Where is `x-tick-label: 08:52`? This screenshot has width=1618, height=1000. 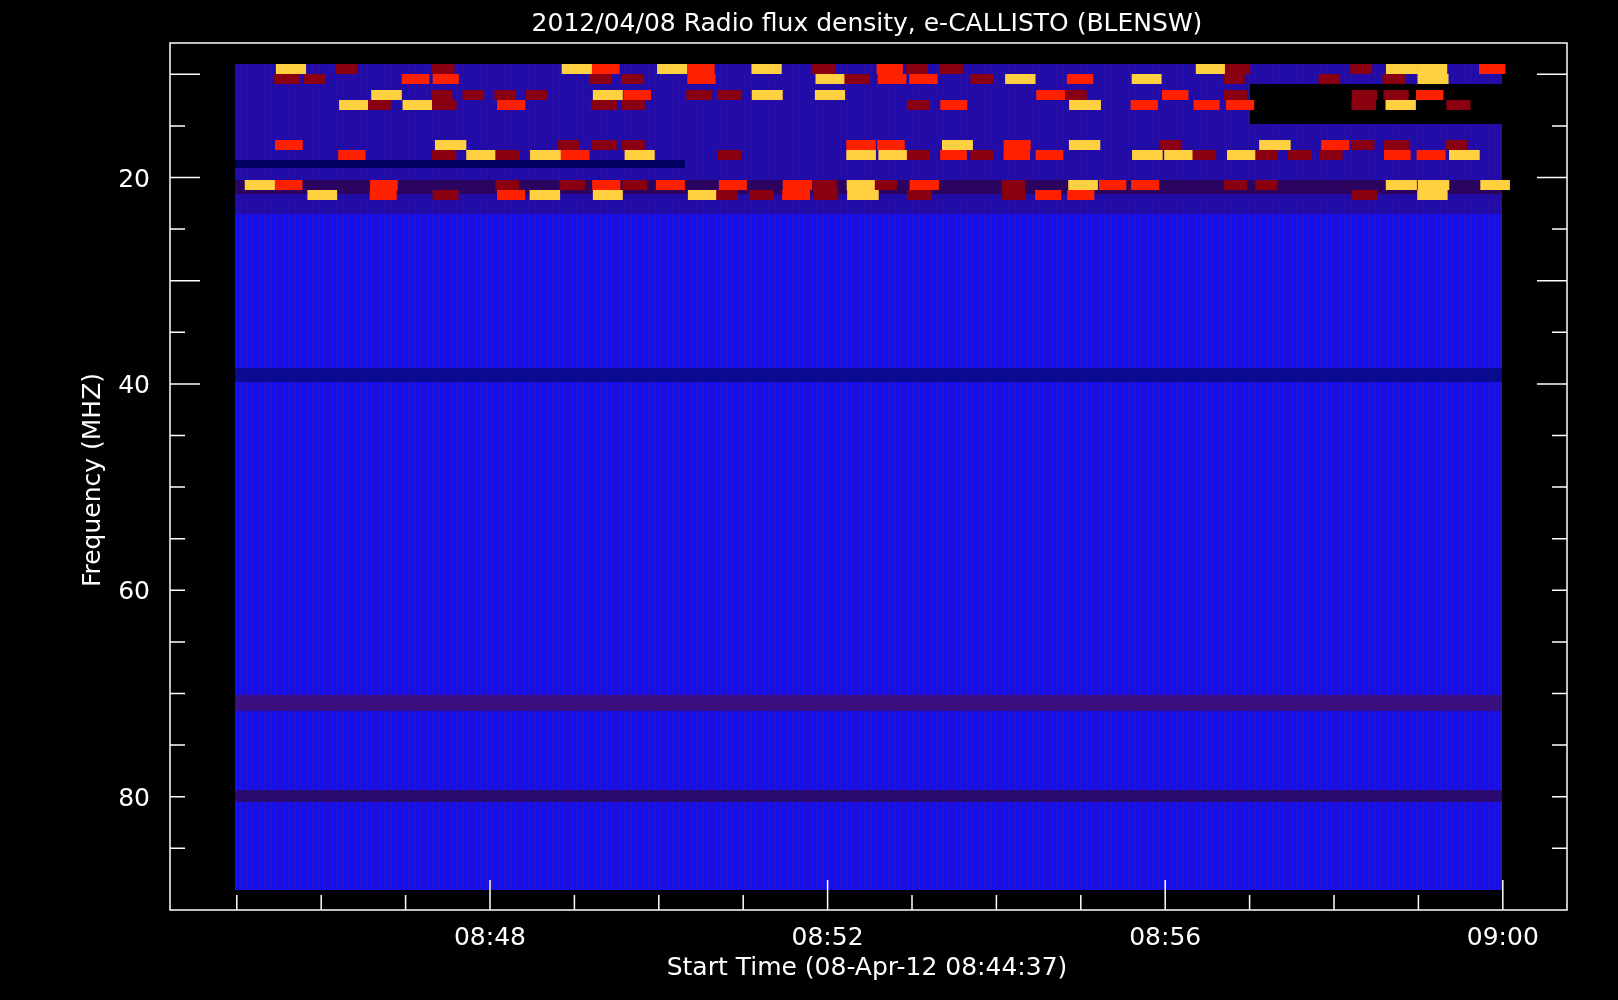
x-tick-label: 08:52 is located at coordinates (827, 936).